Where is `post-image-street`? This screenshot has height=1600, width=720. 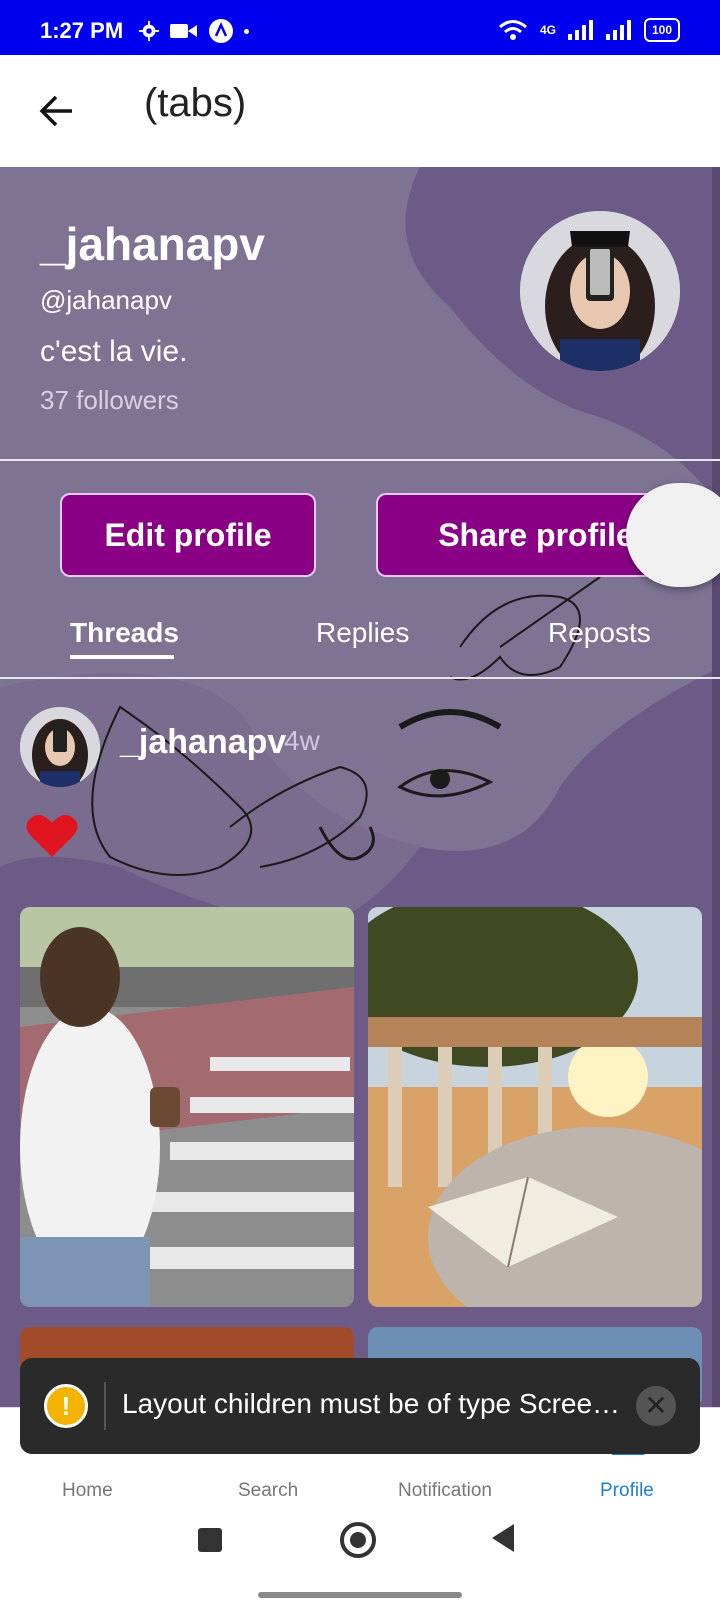
post-image-street is located at coordinates (187, 1107).